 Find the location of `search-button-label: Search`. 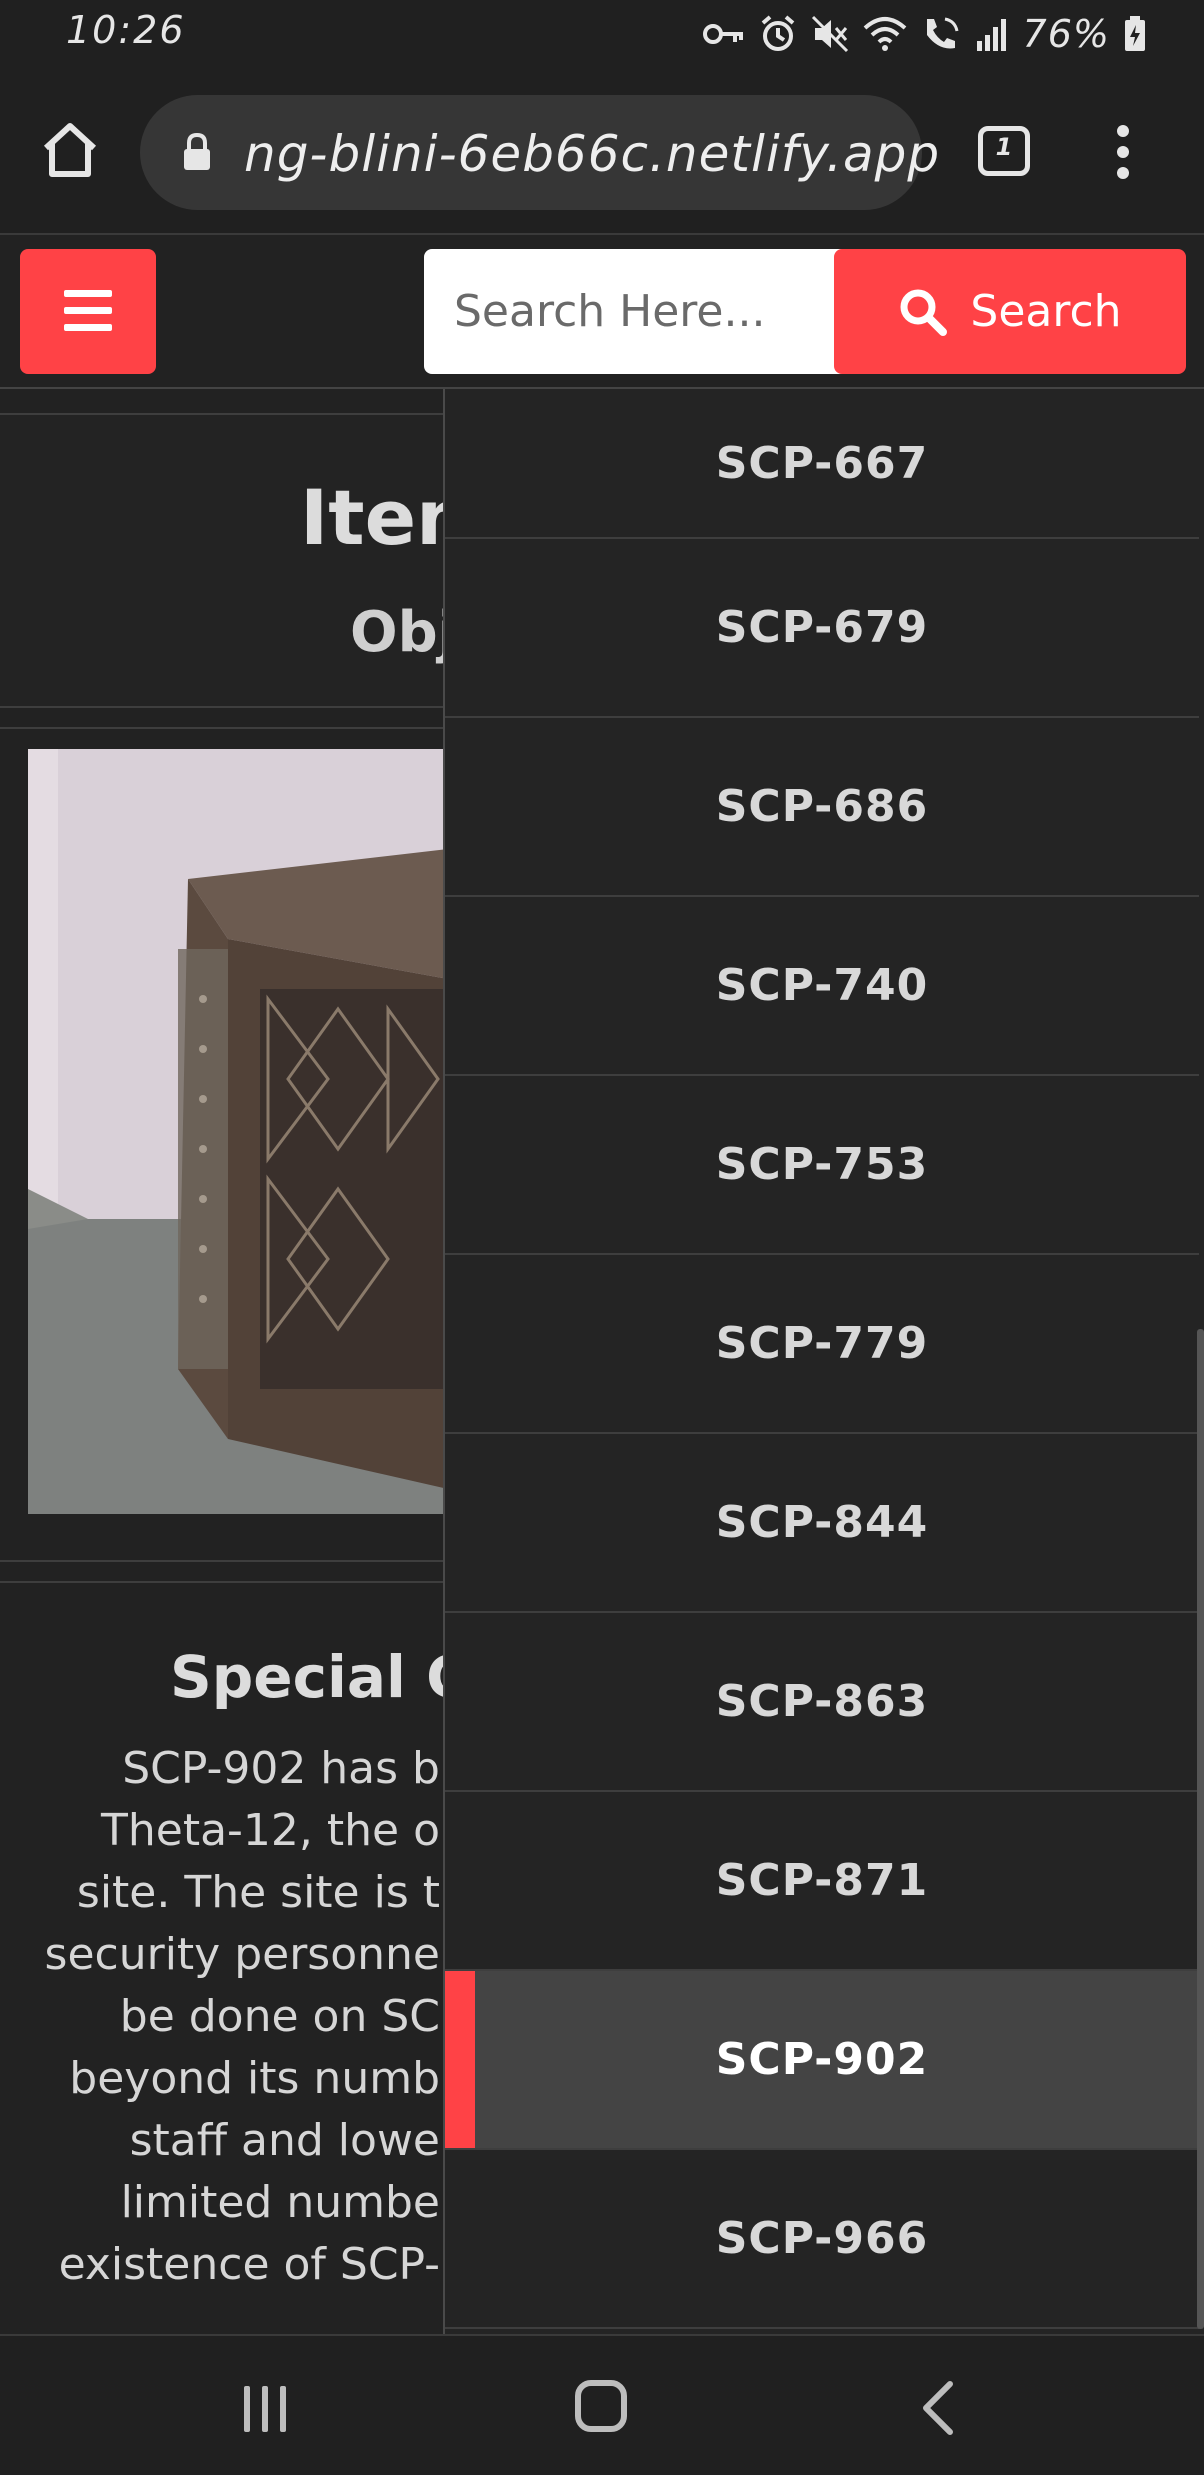

search-button-label: Search is located at coordinates (1046, 311).